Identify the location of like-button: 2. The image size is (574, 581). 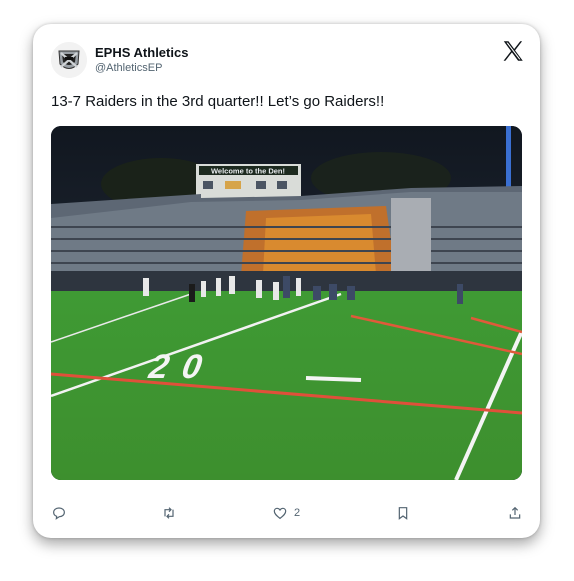
(286, 513).